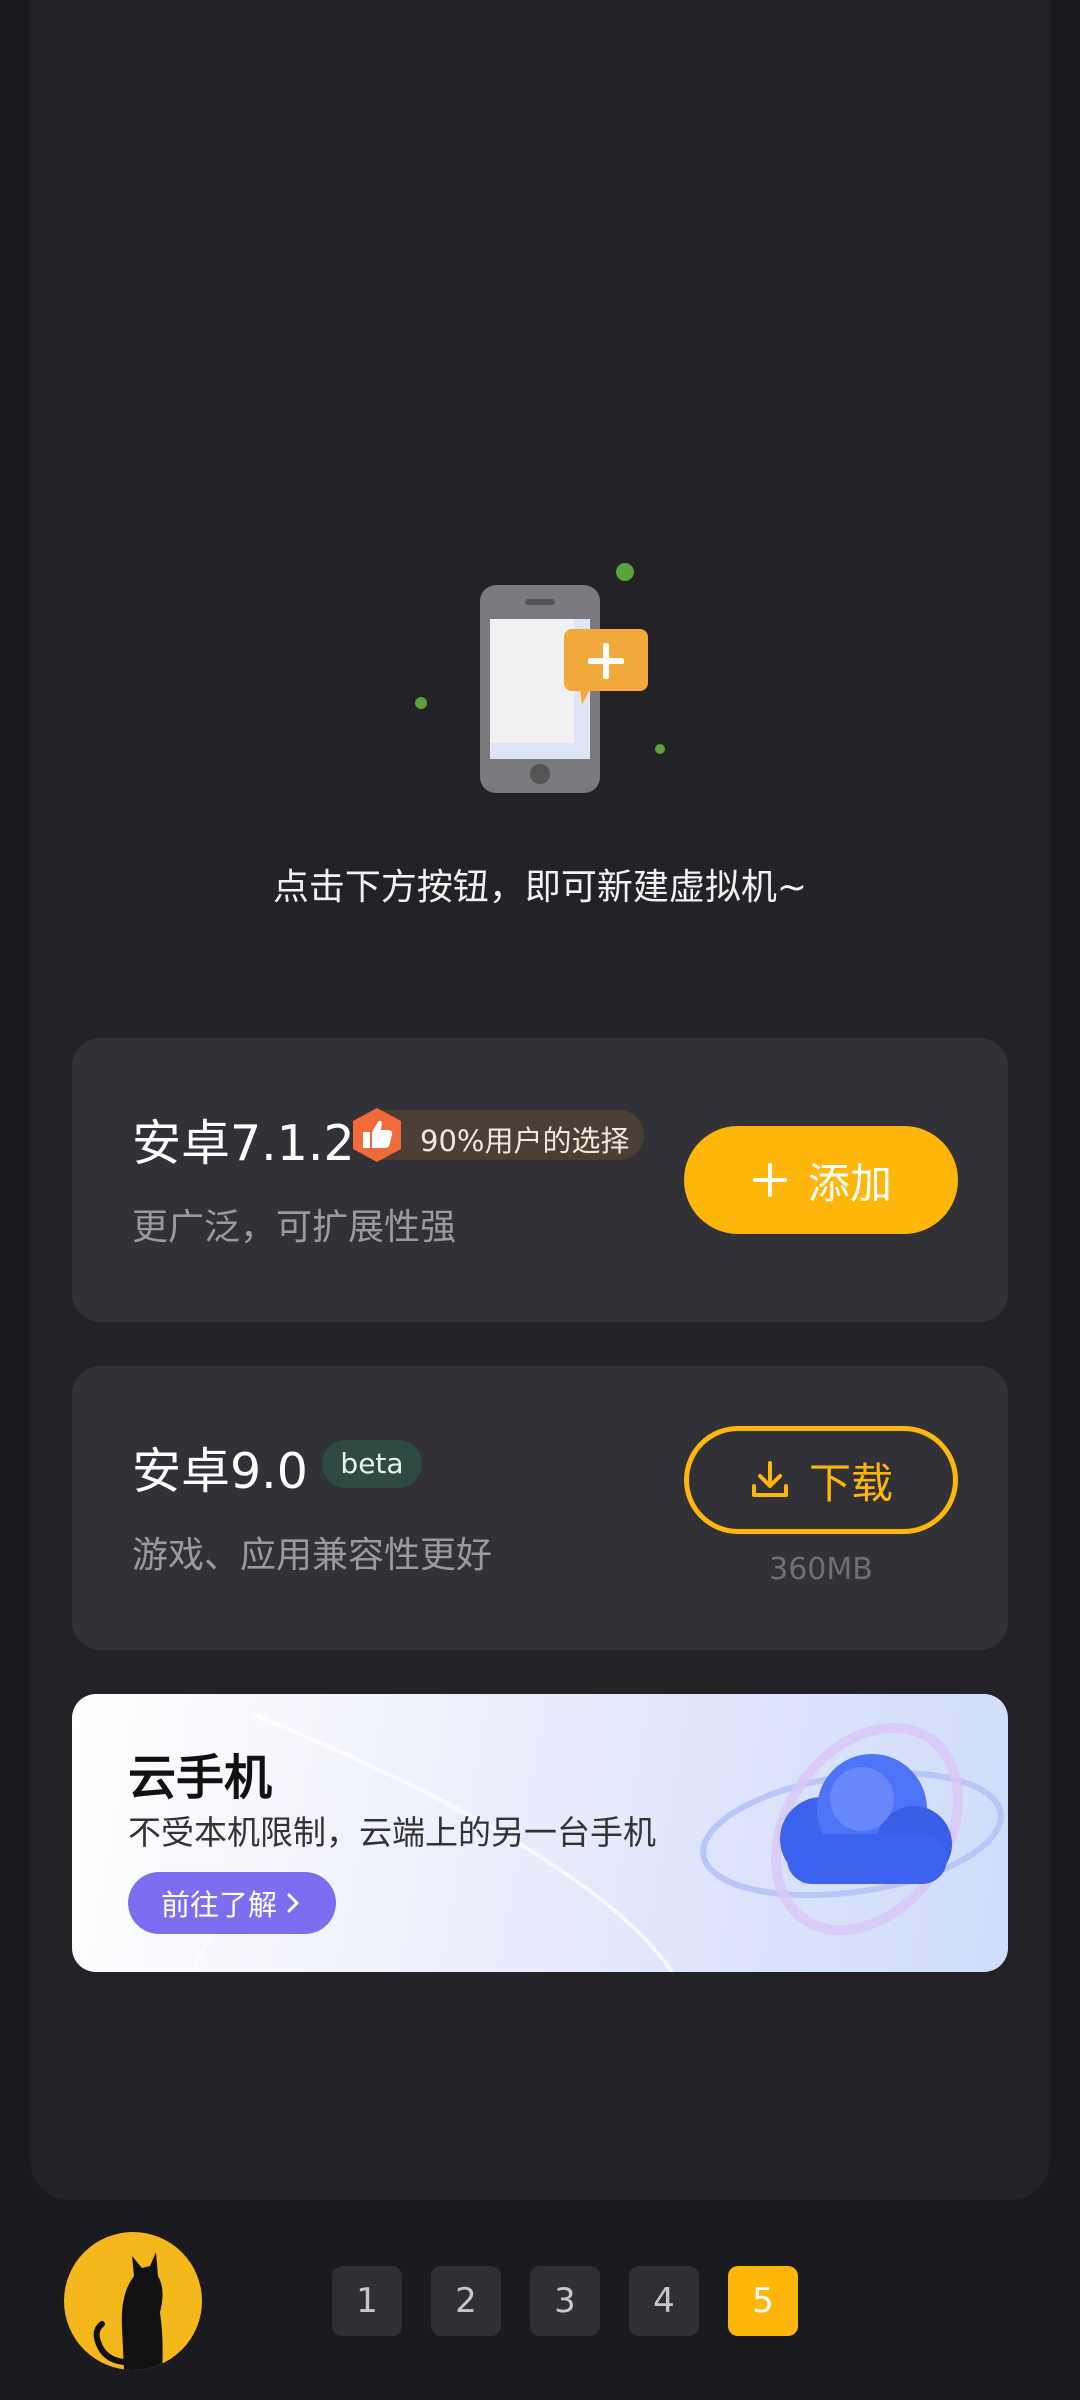 The height and width of the screenshot is (2400, 1080). Describe the element at coordinates (312, 1555) in the screenshot. I see `card-description: 游戏、应用兼容性更好` at that location.